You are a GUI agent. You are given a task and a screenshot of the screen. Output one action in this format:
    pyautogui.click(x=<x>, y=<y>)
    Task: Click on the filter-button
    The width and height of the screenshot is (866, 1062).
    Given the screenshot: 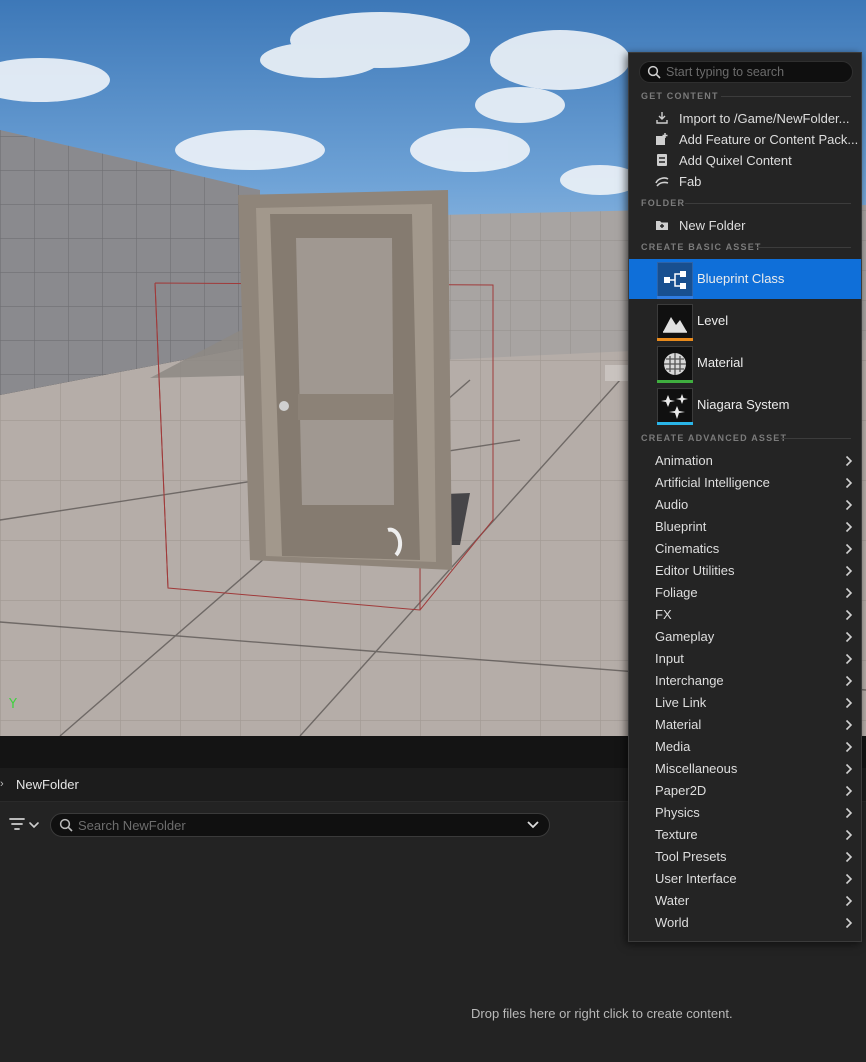 What is the action you would take?
    pyautogui.click(x=26, y=825)
    